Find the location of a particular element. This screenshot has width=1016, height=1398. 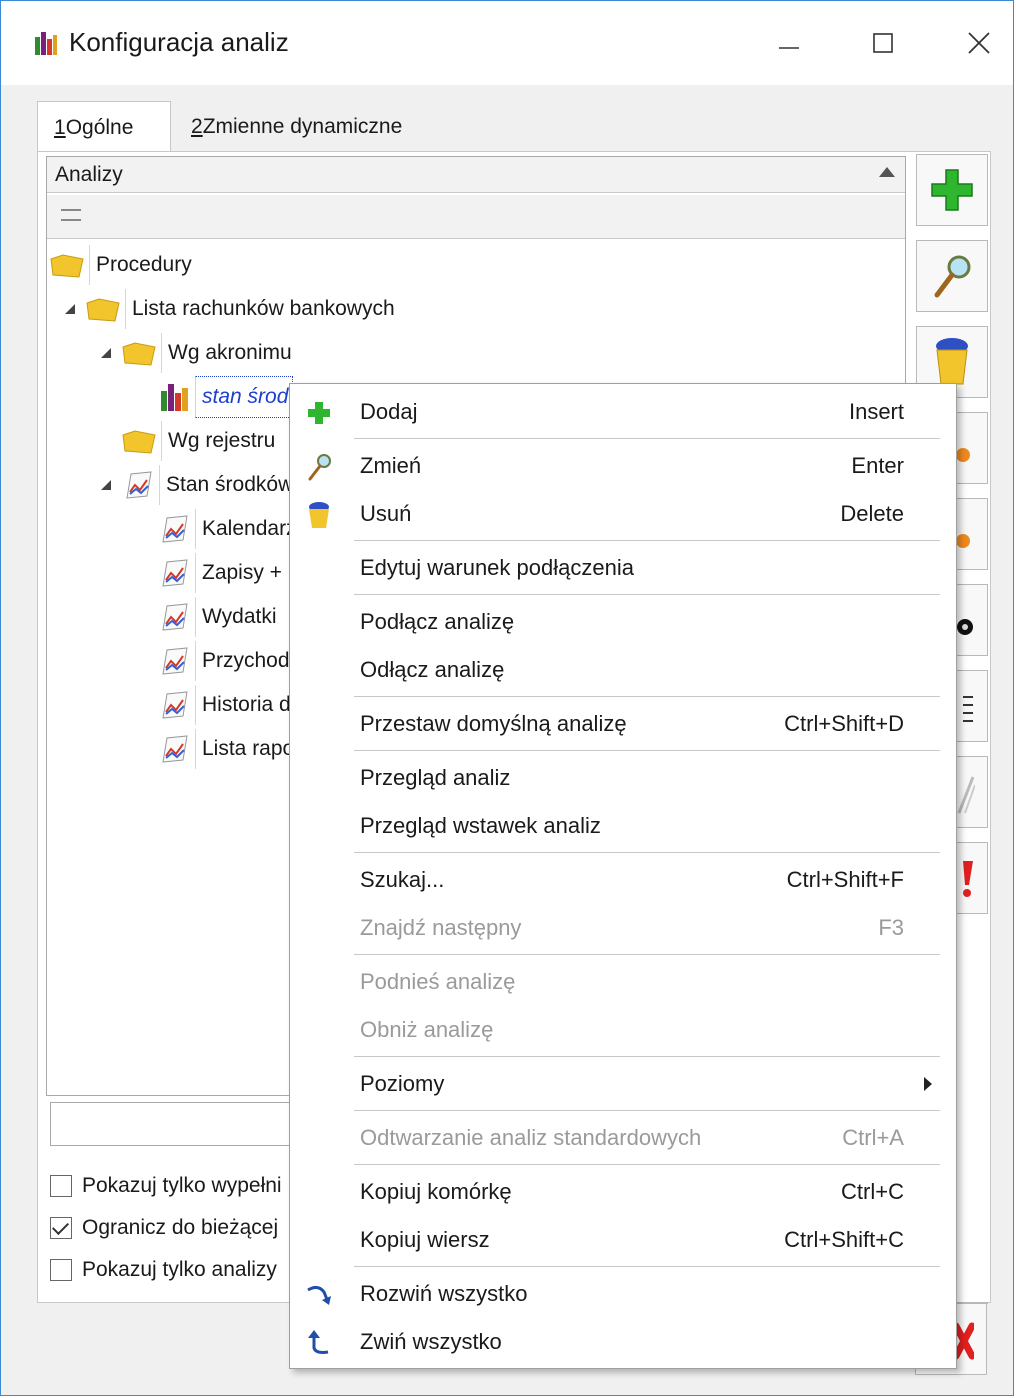

menu-item-odtwarzanie: Odtwarzanie analiz standardowych Ctrl+A is located at coordinates (623, 1138).